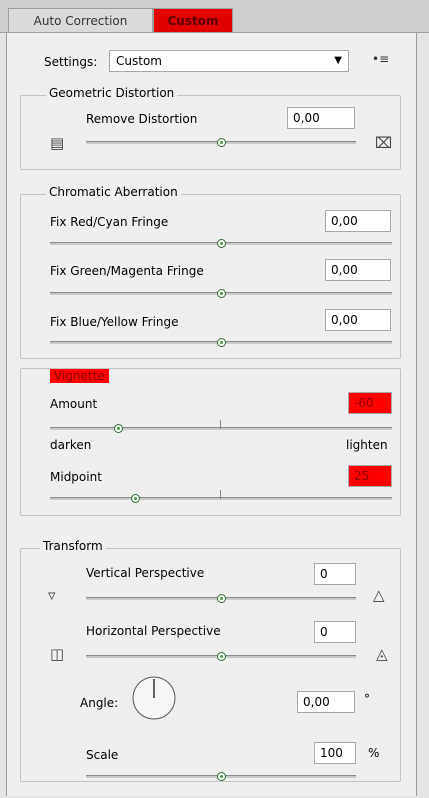 This screenshot has height=798, width=429. Describe the element at coordinates (383, 143) in the screenshot. I see `pincushion-distortion-icon: ⌧` at that location.